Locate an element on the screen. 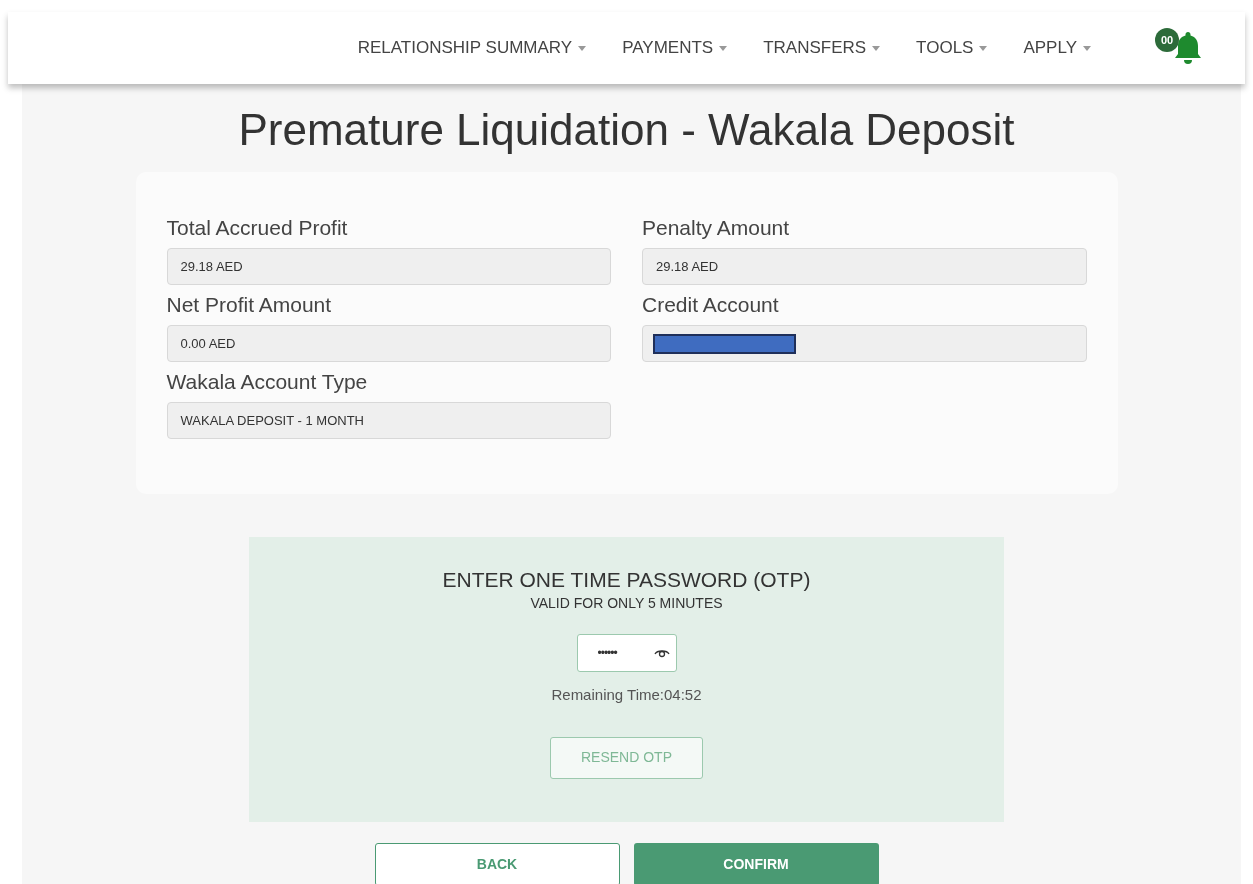 This screenshot has width=1253, height=884. nav-menu-item: TRANSFERS is located at coordinates (822, 48).